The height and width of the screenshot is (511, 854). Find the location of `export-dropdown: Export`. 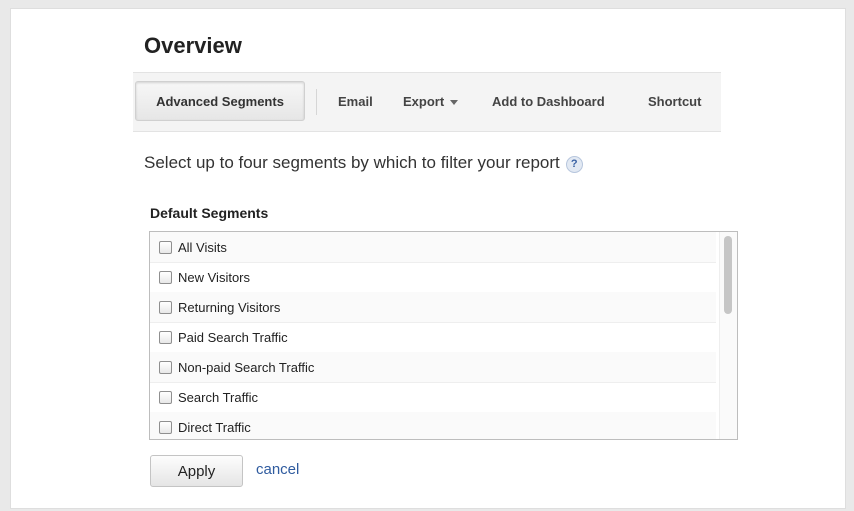

export-dropdown: Export is located at coordinates (431, 101).